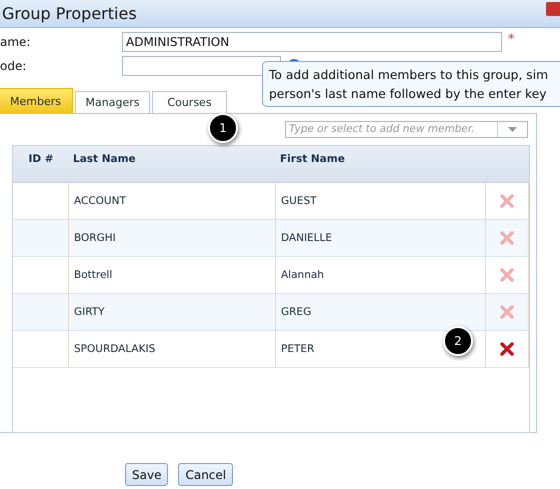 Image resolution: width=560 pixels, height=489 pixels. What do you see at coordinates (172, 275) in the screenshot?
I see `table-cell: Bottrell` at bounding box center [172, 275].